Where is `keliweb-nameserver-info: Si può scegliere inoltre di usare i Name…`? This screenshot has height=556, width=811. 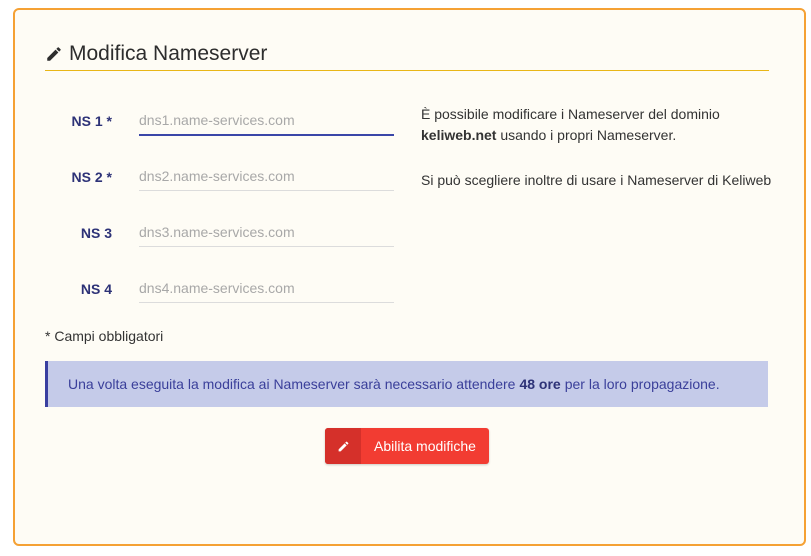
keliweb-nameserver-info: Si può scegliere inoltre di usare i Name… is located at coordinates (596, 180).